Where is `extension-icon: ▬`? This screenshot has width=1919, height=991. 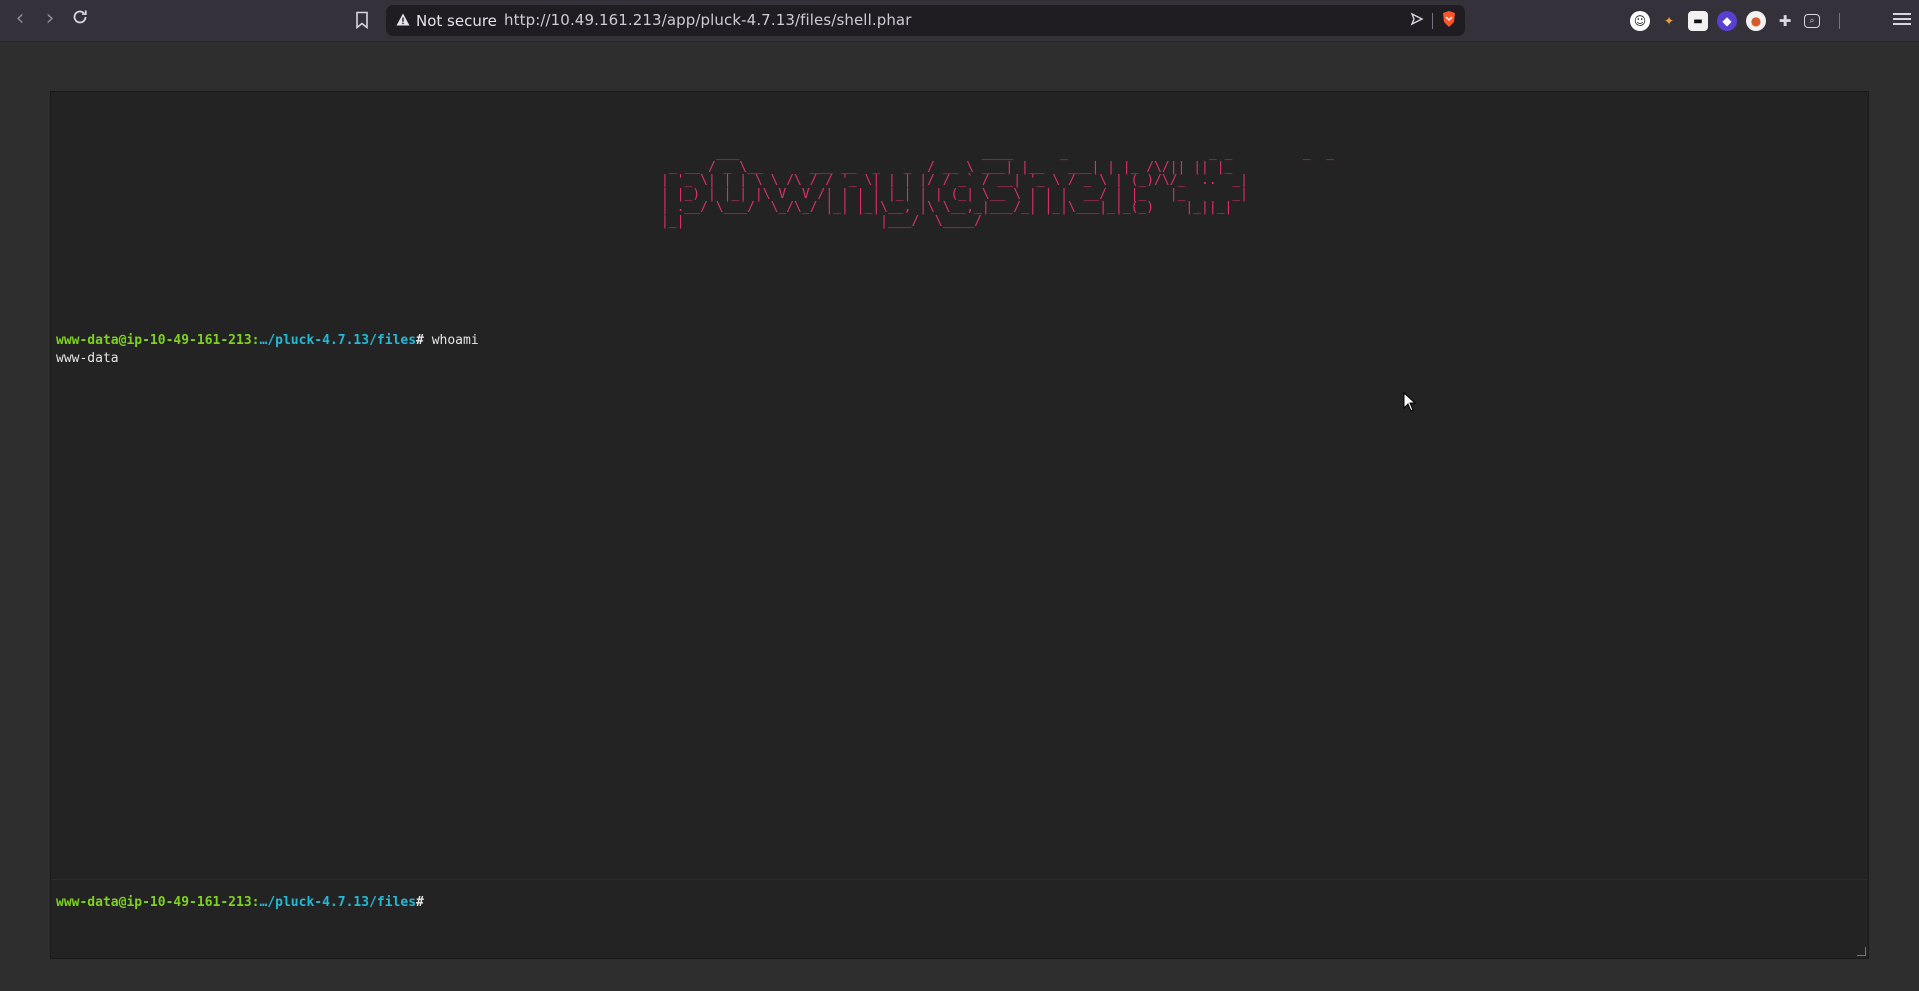 extension-icon: ▬ is located at coordinates (1698, 21).